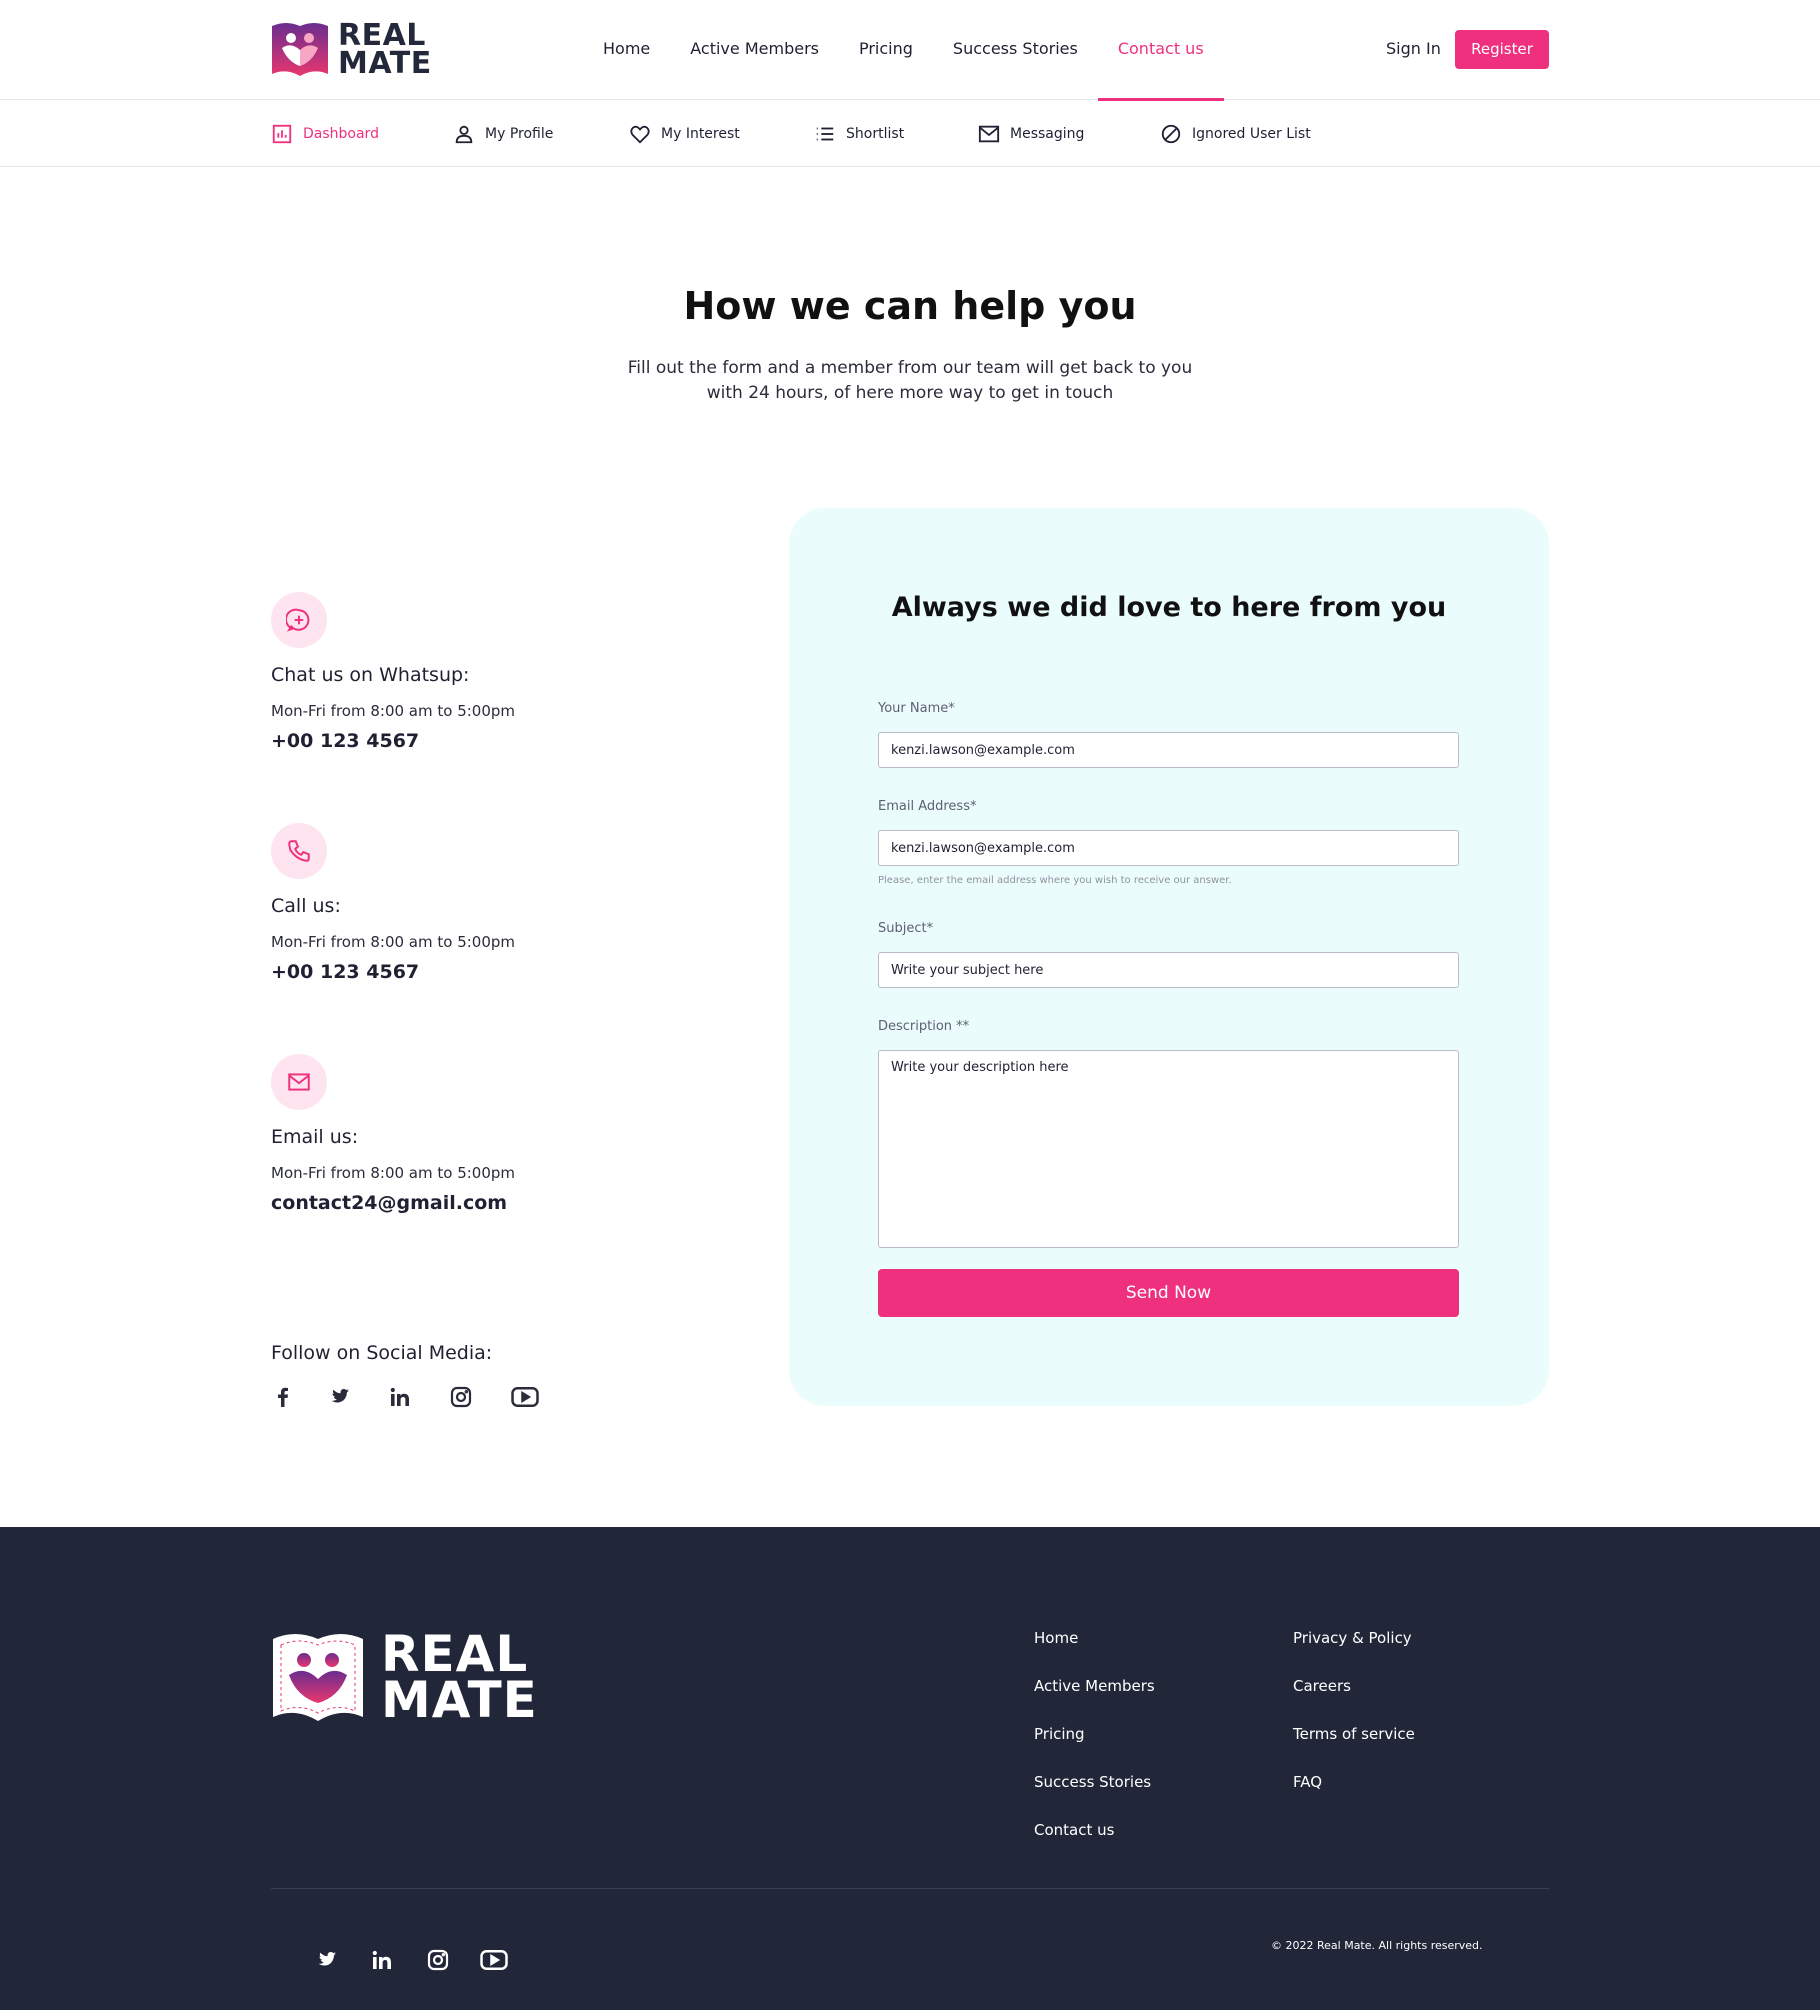 The width and height of the screenshot is (1820, 2010). I want to click on subnav-my-interest: My Interest, so click(684, 134).